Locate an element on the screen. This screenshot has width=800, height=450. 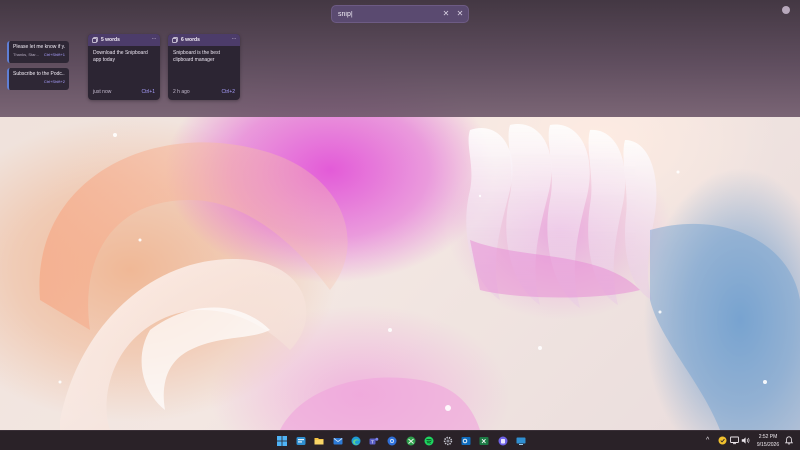
clock-time: 2:52 PM is located at coordinates (768, 437).